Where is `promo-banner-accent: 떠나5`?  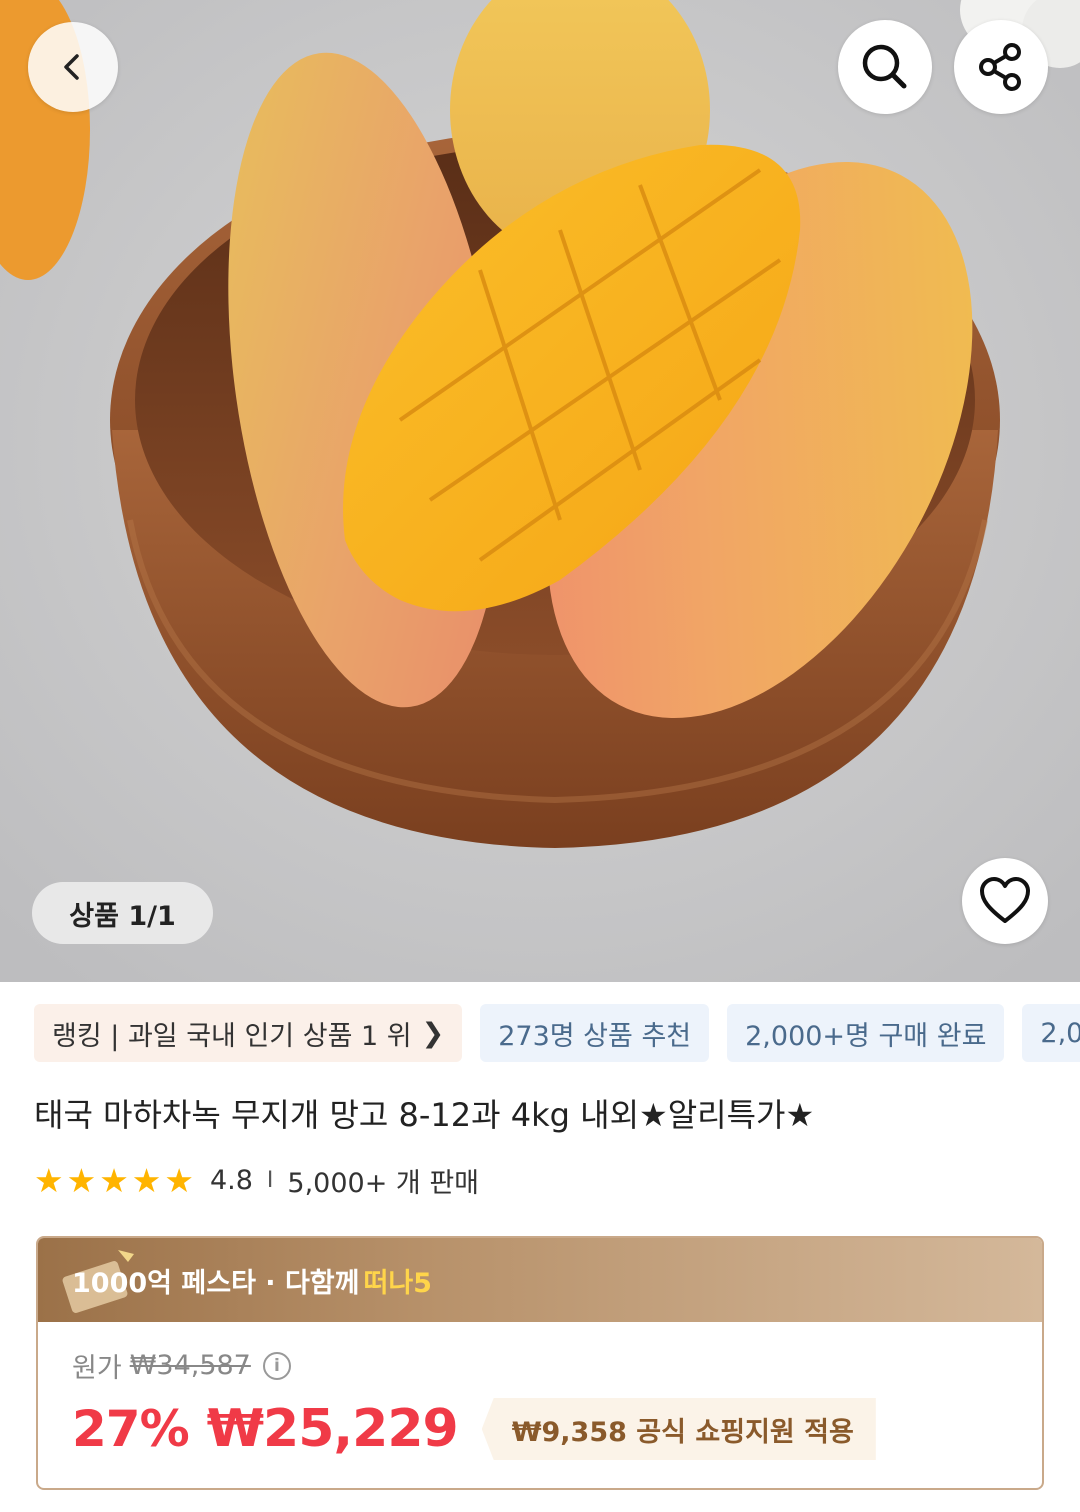 promo-banner-accent: 떠나5 is located at coordinates (397, 1283).